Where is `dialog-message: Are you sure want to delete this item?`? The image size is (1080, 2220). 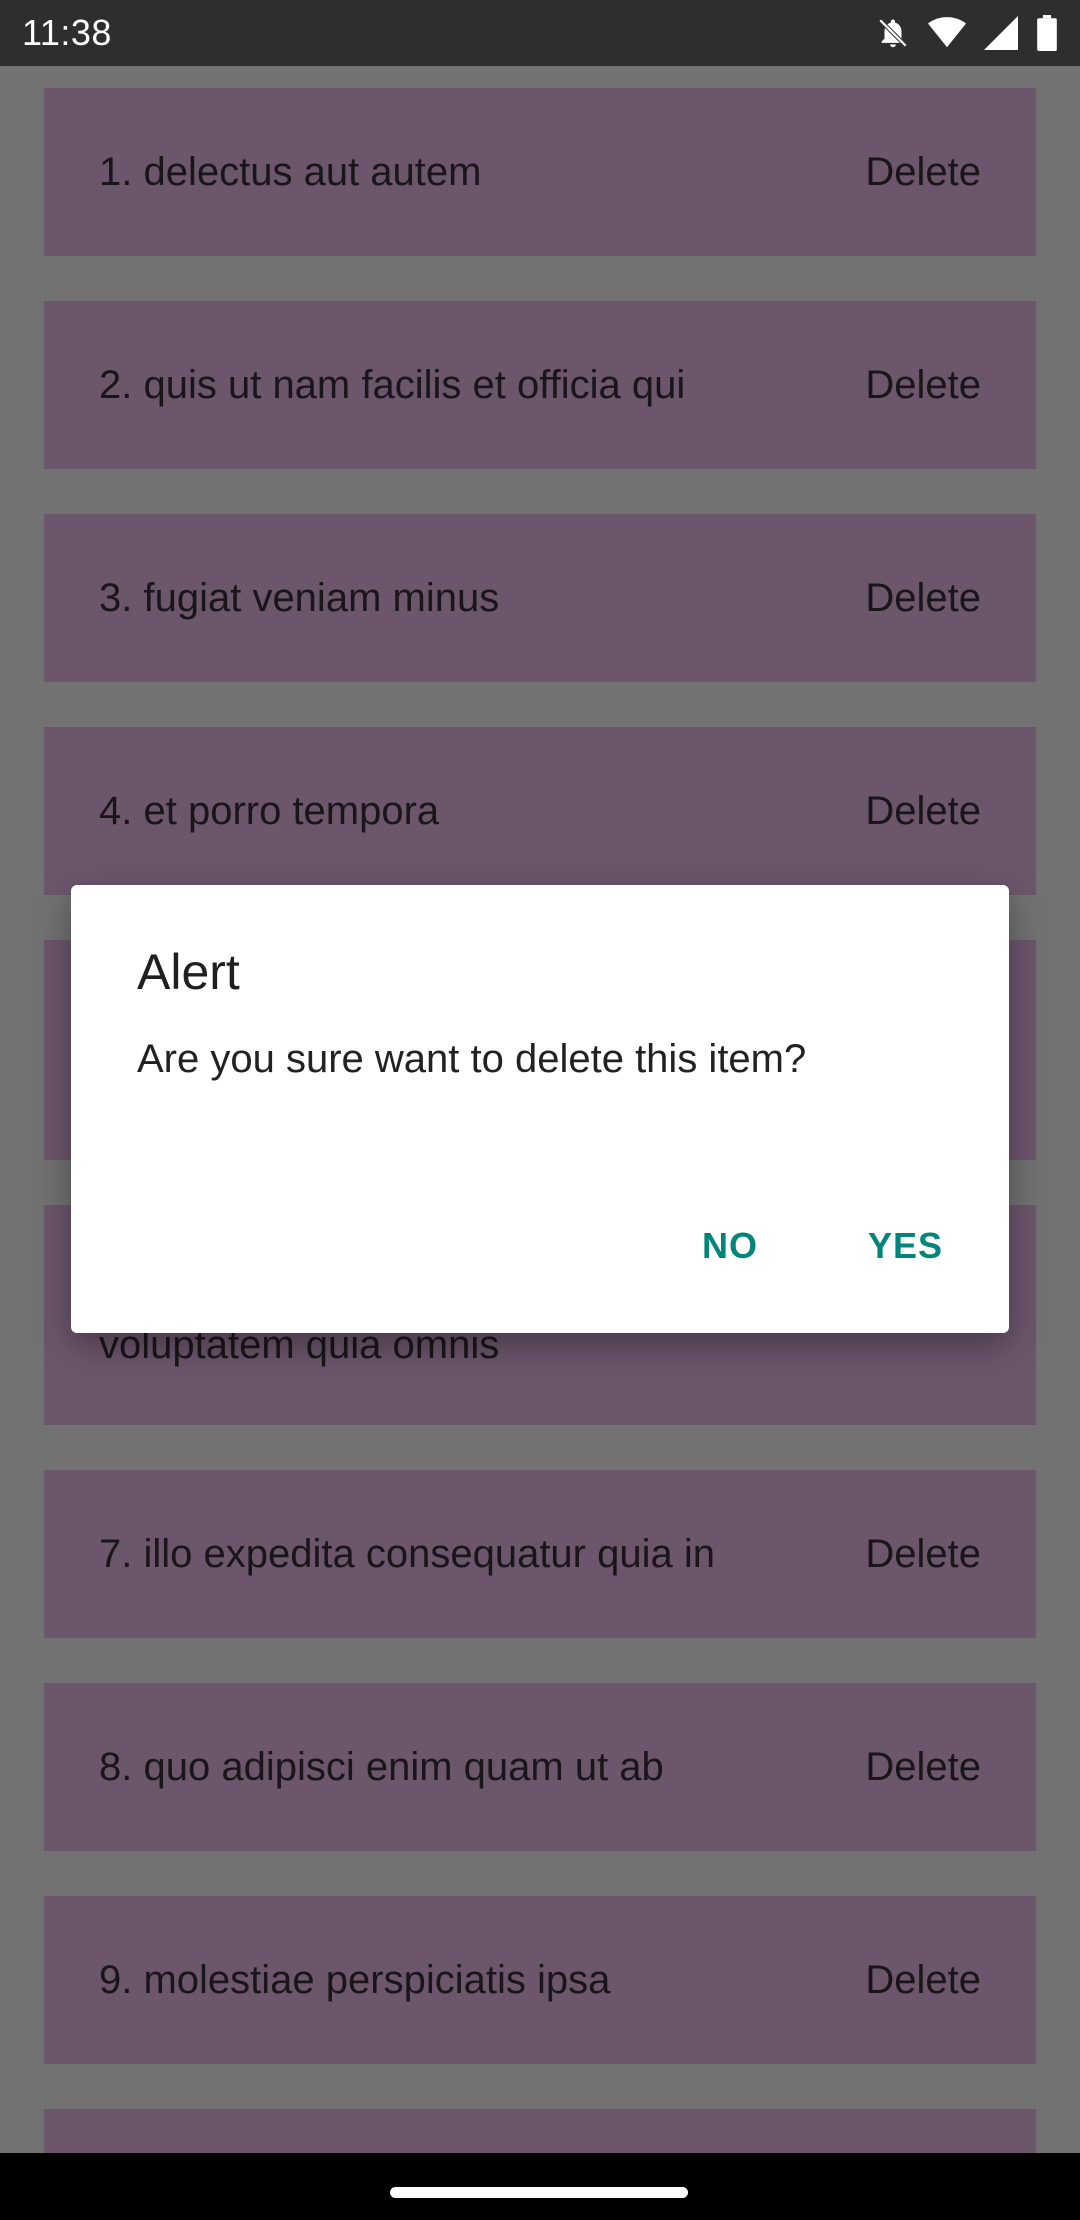 dialog-message: Are you sure want to delete this item? is located at coordinates (472, 1059).